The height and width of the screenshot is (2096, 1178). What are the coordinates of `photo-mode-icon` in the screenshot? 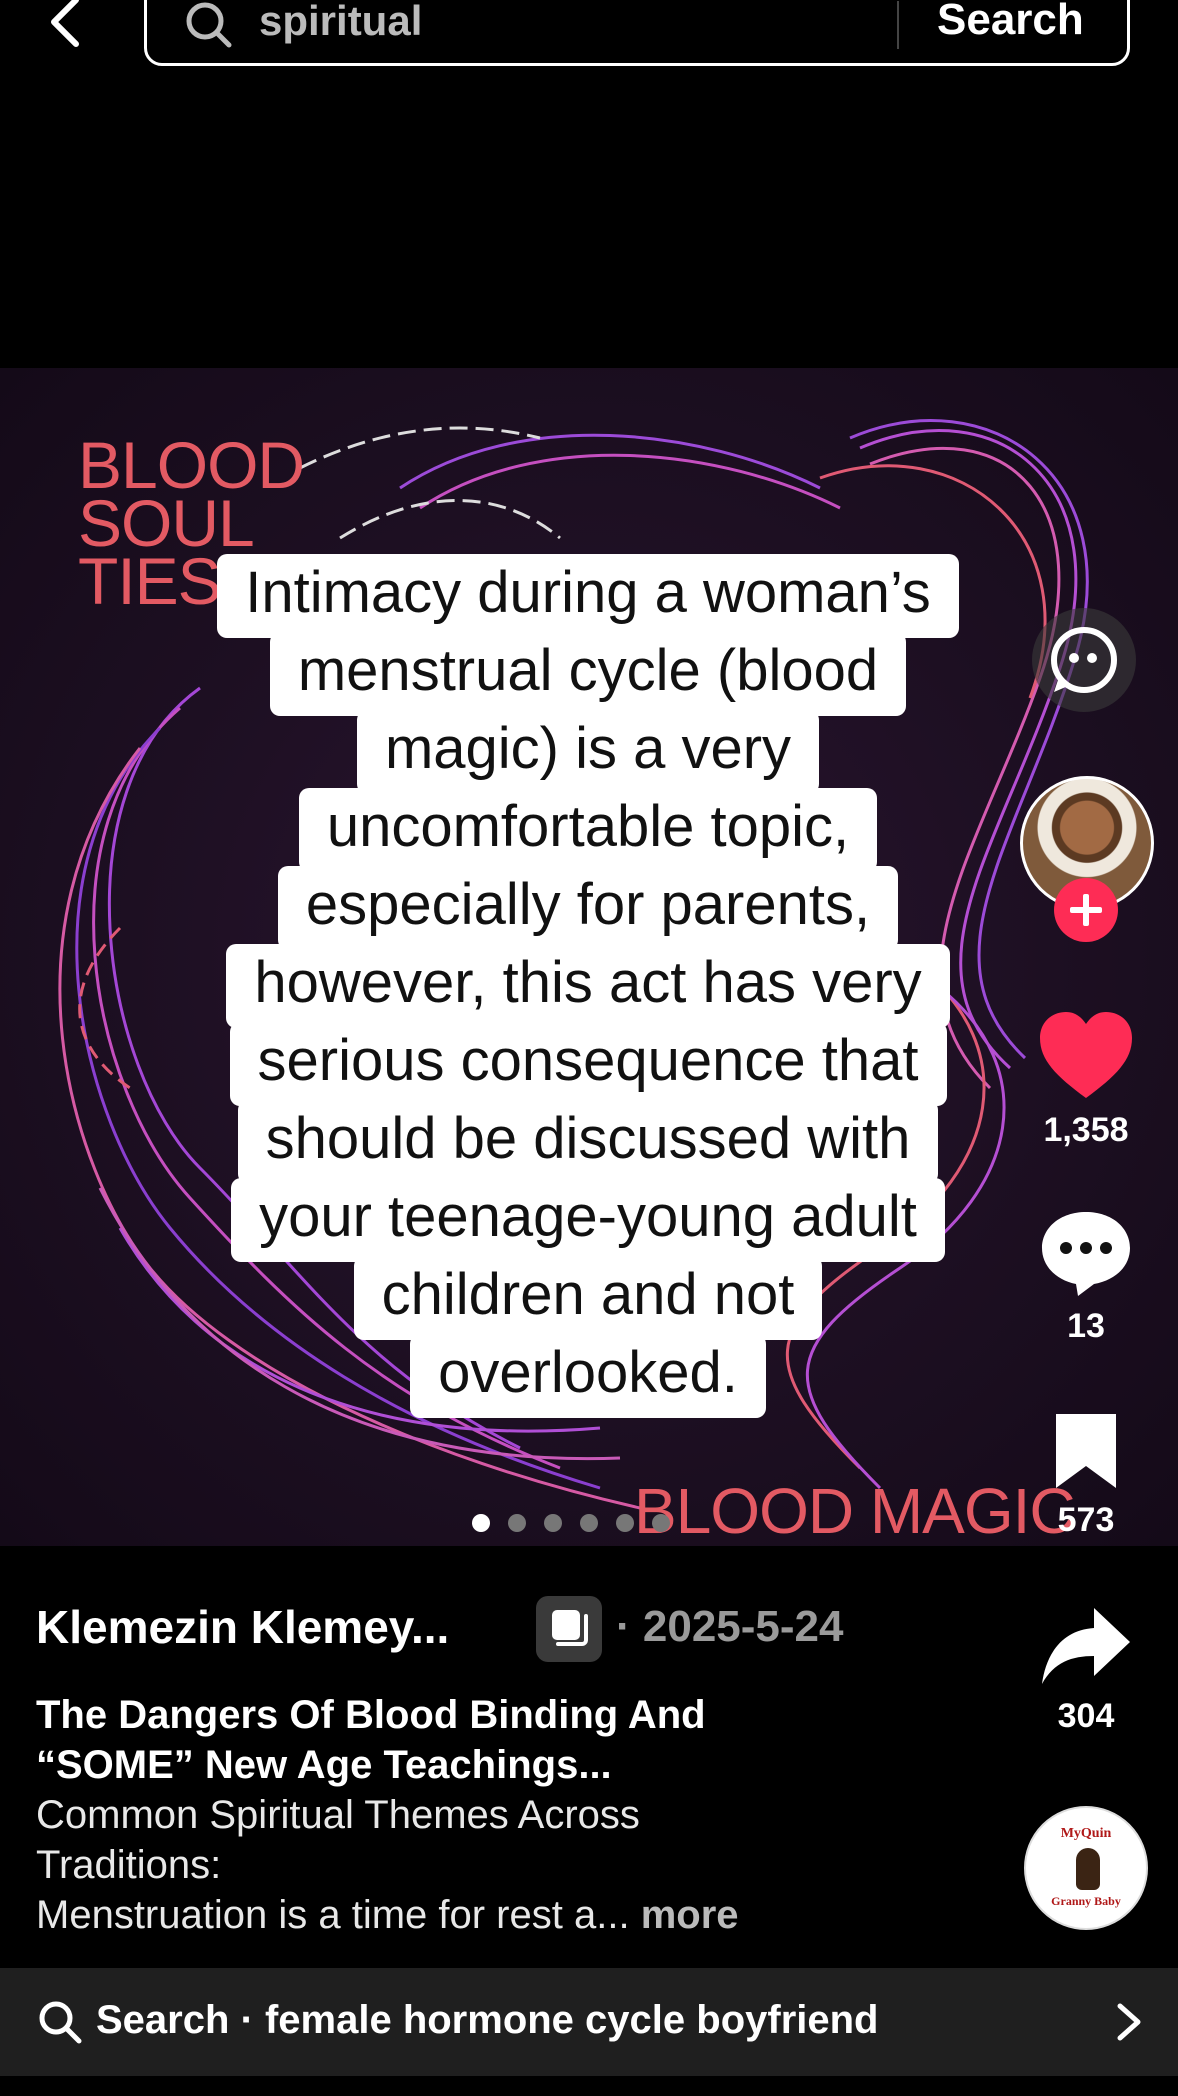 It's located at (570, 1628).